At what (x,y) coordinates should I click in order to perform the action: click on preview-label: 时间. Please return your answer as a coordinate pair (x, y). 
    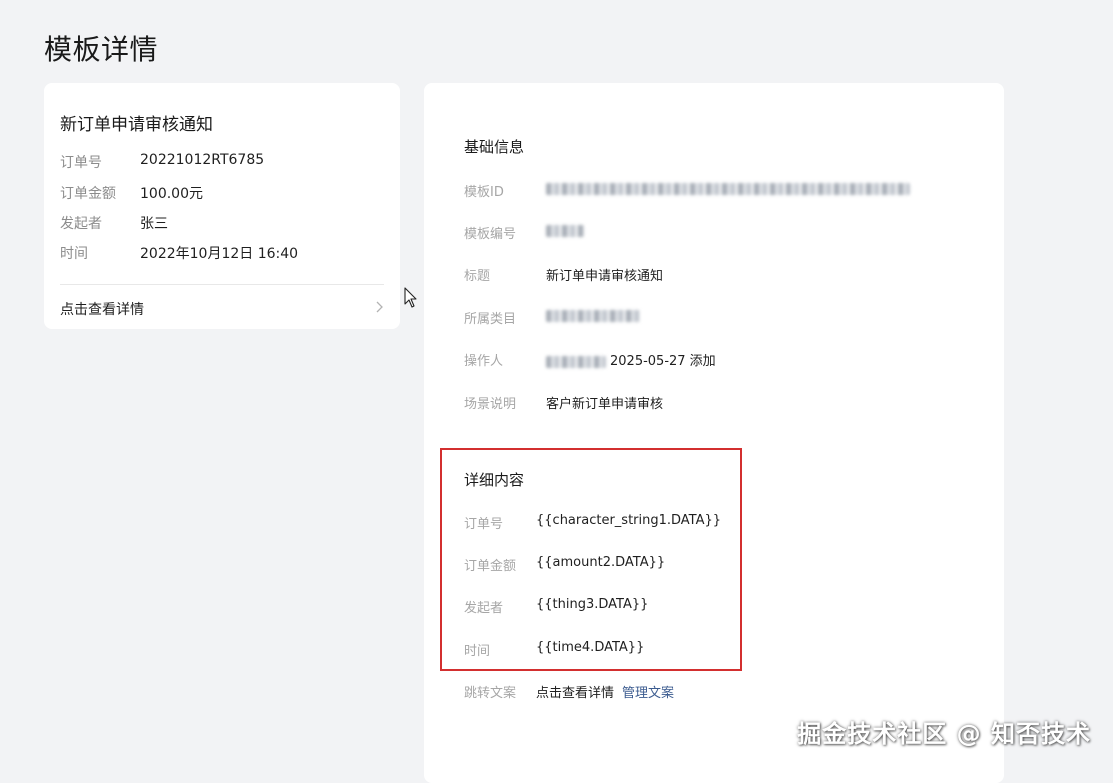
    Looking at the image, I should click on (74, 254).